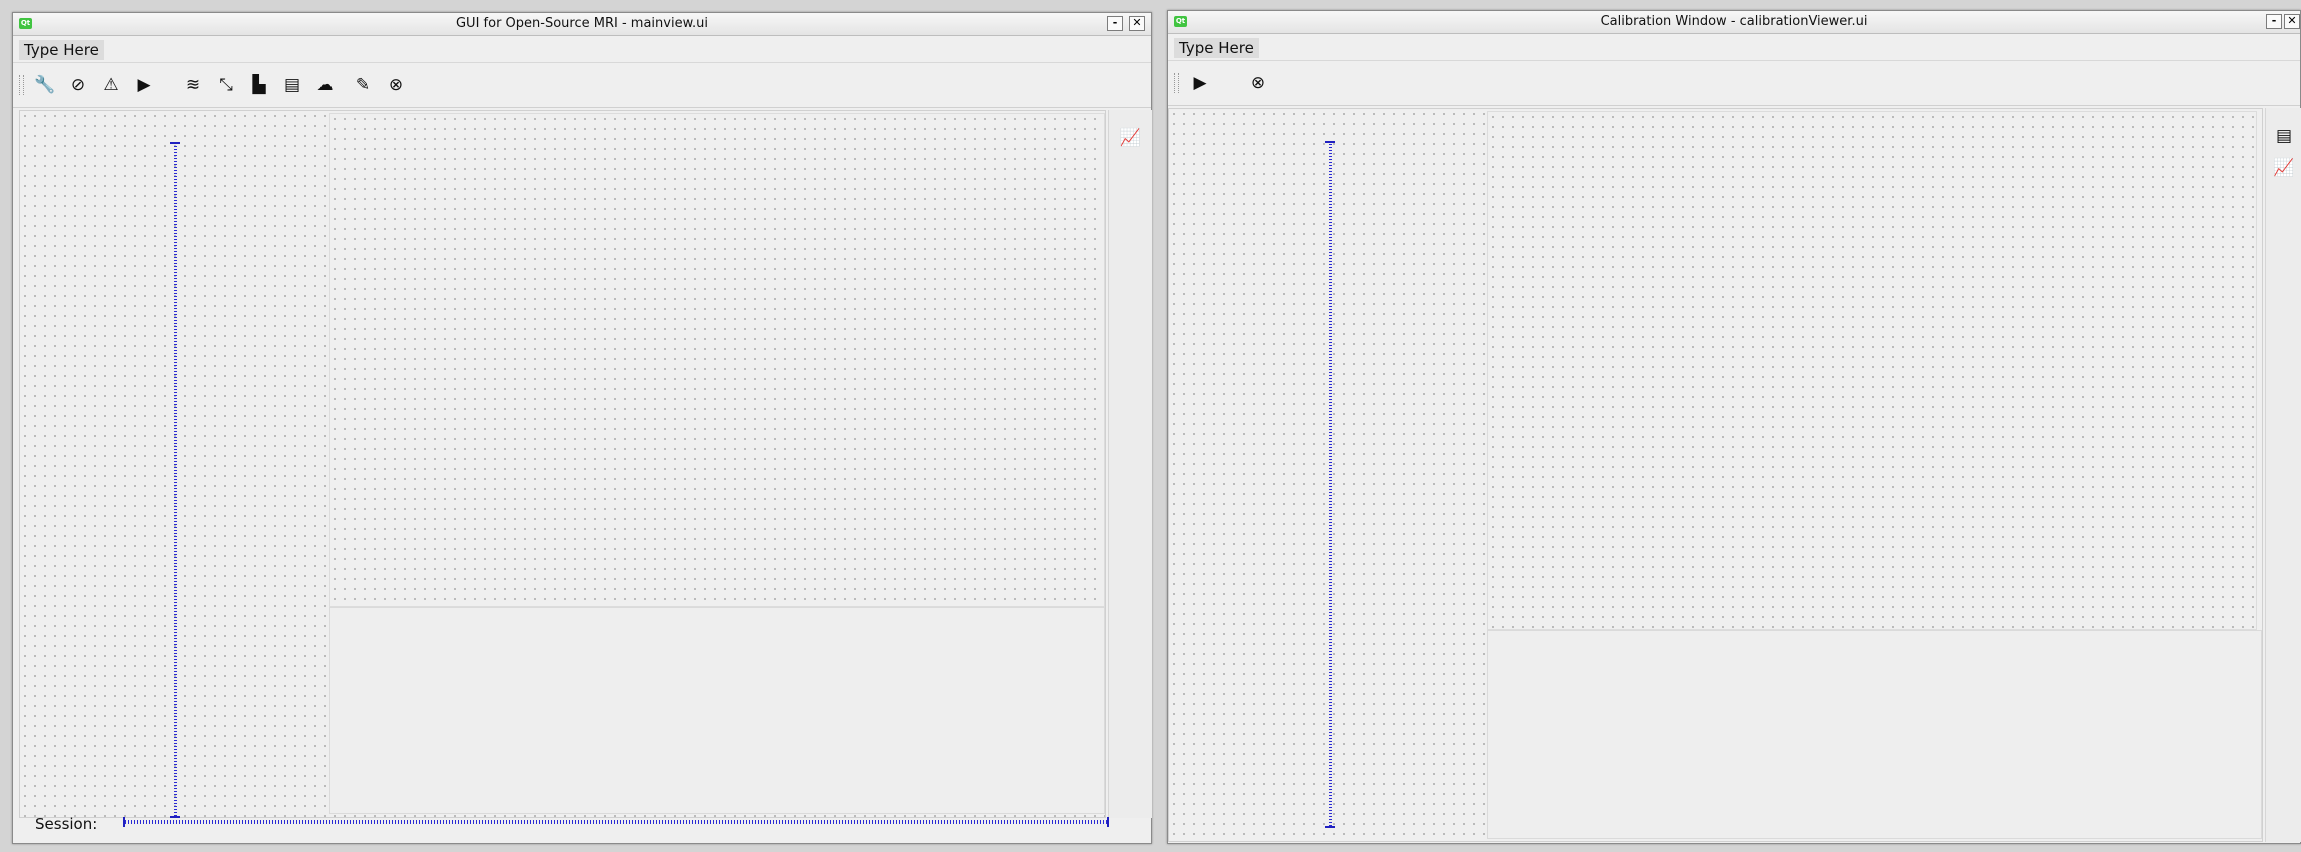 Image resolution: width=2301 pixels, height=852 pixels. Describe the element at coordinates (78, 85) in the screenshot. I see `compass-icon: ⊘` at that location.